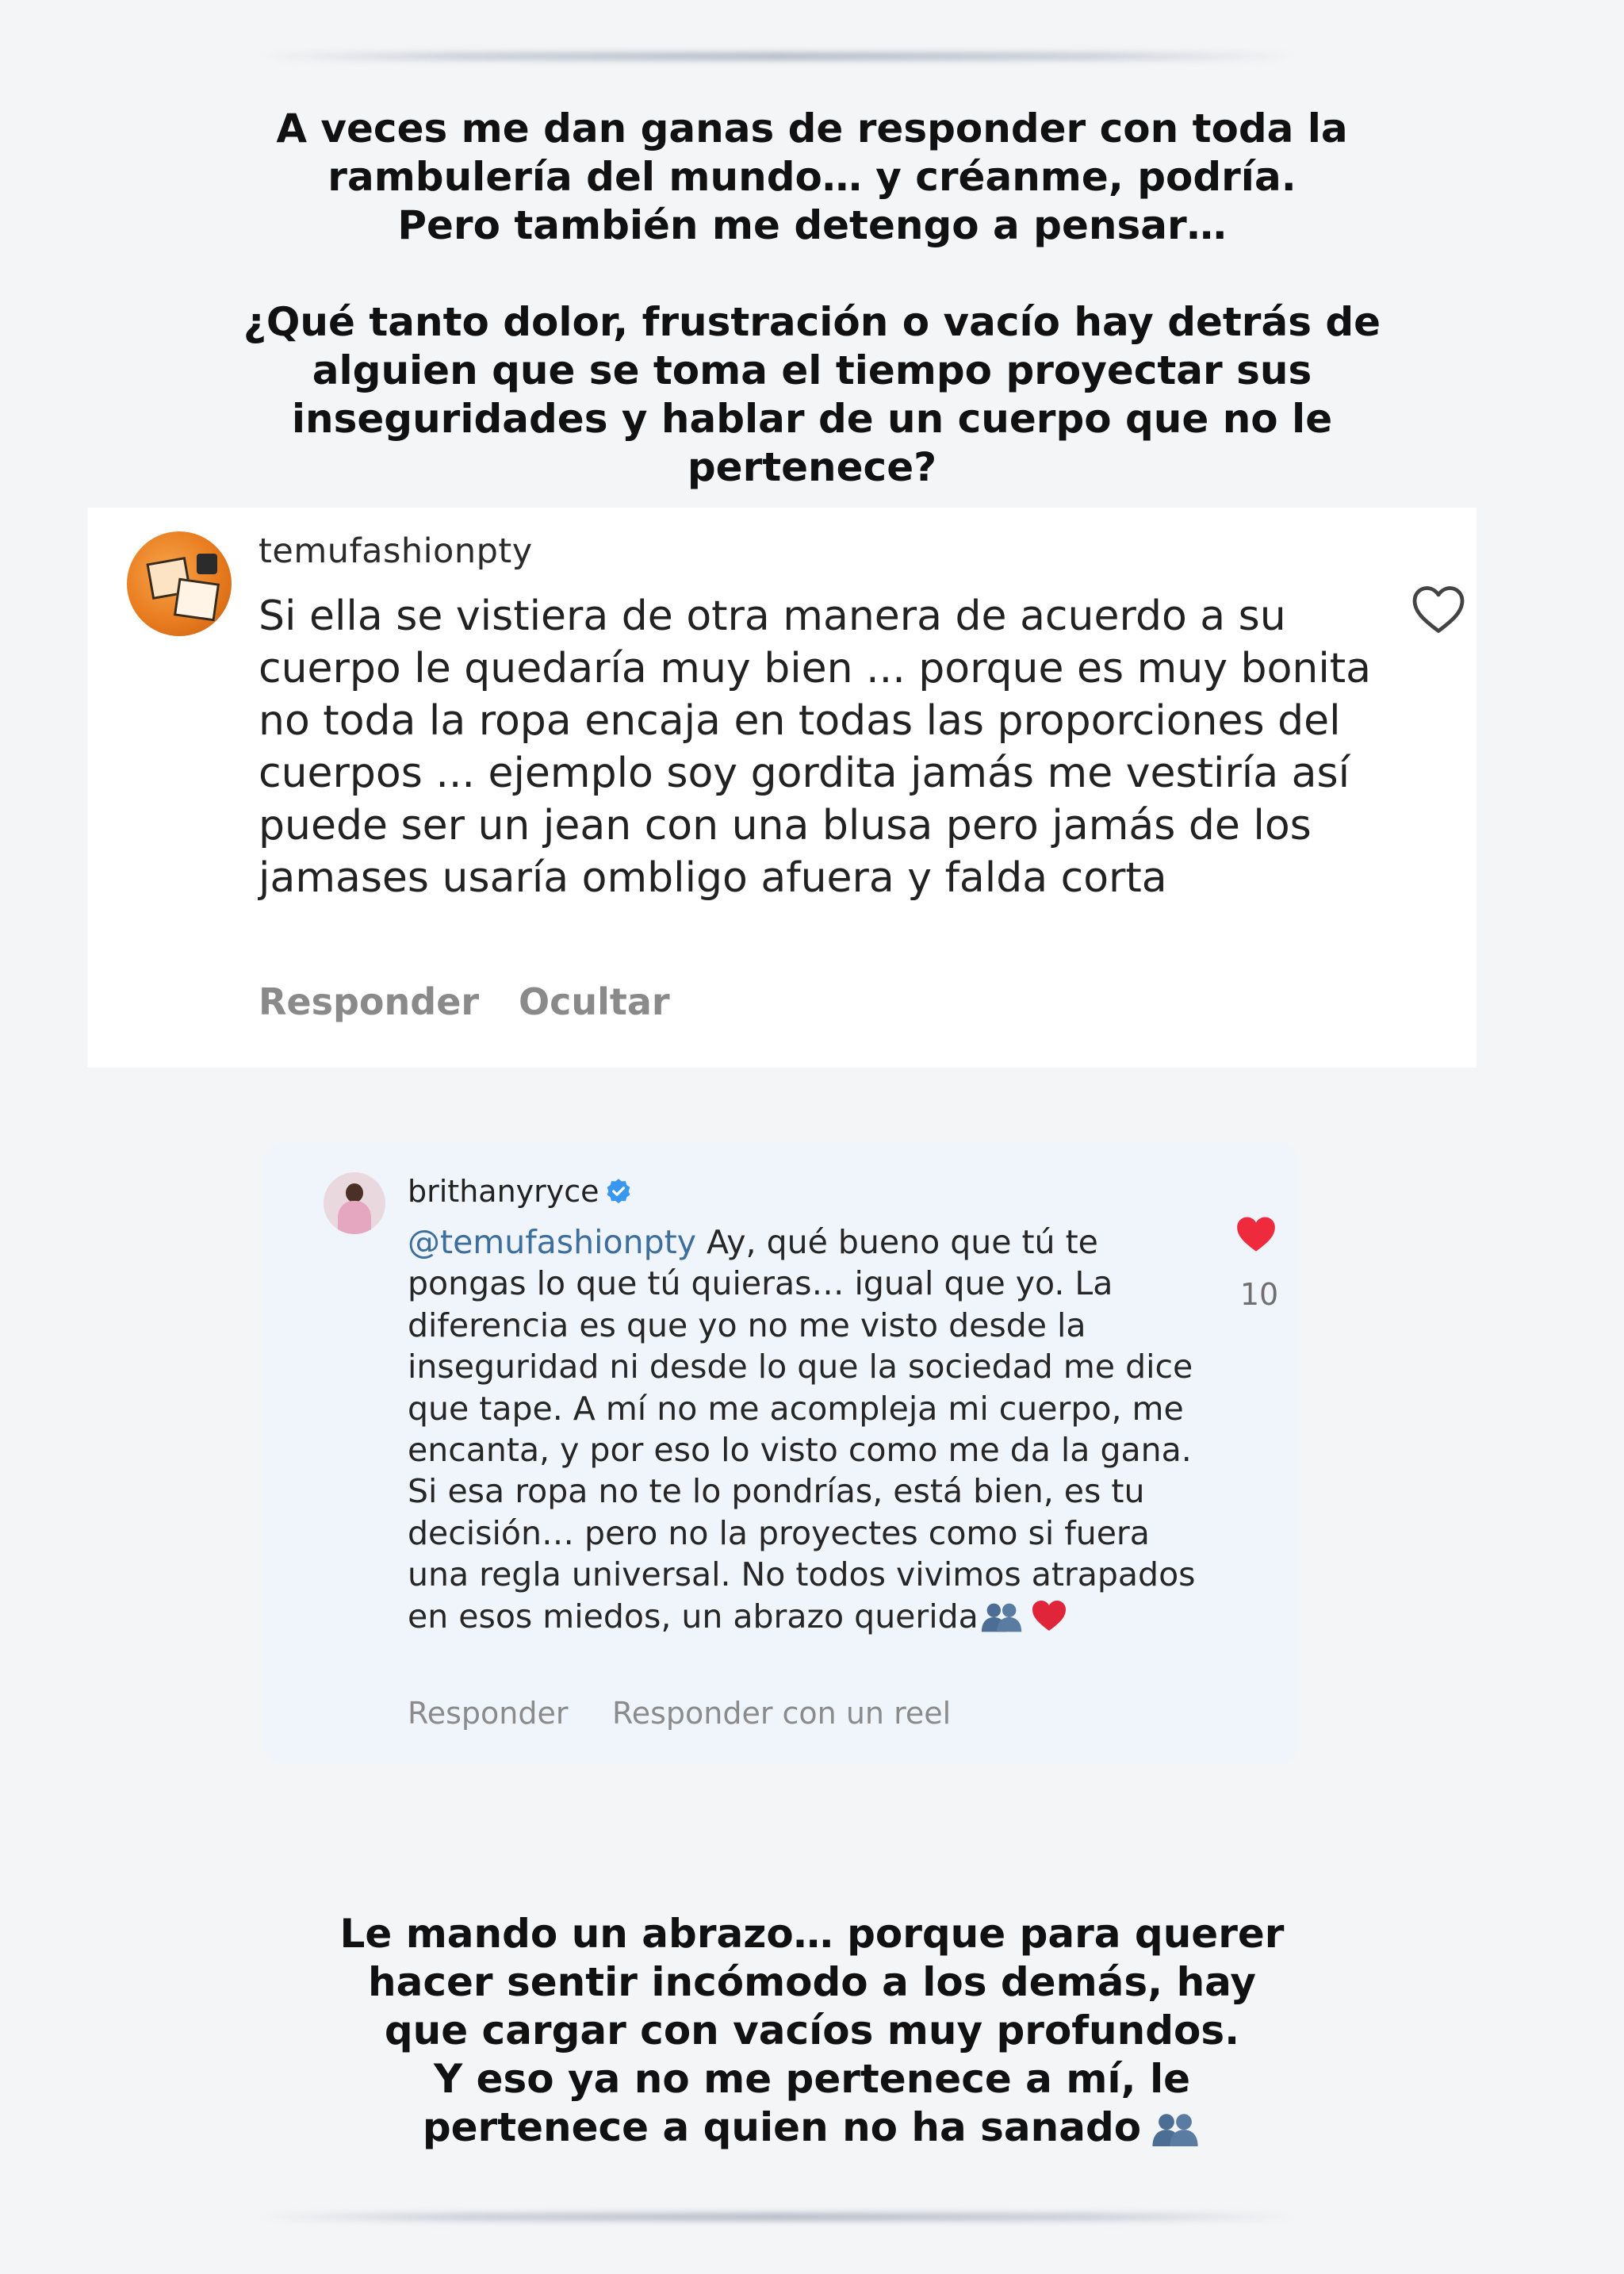 The width and height of the screenshot is (1624, 2274). Describe the element at coordinates (1438, 608) in the screenshot. I see `heart-outline-icon` at that location.